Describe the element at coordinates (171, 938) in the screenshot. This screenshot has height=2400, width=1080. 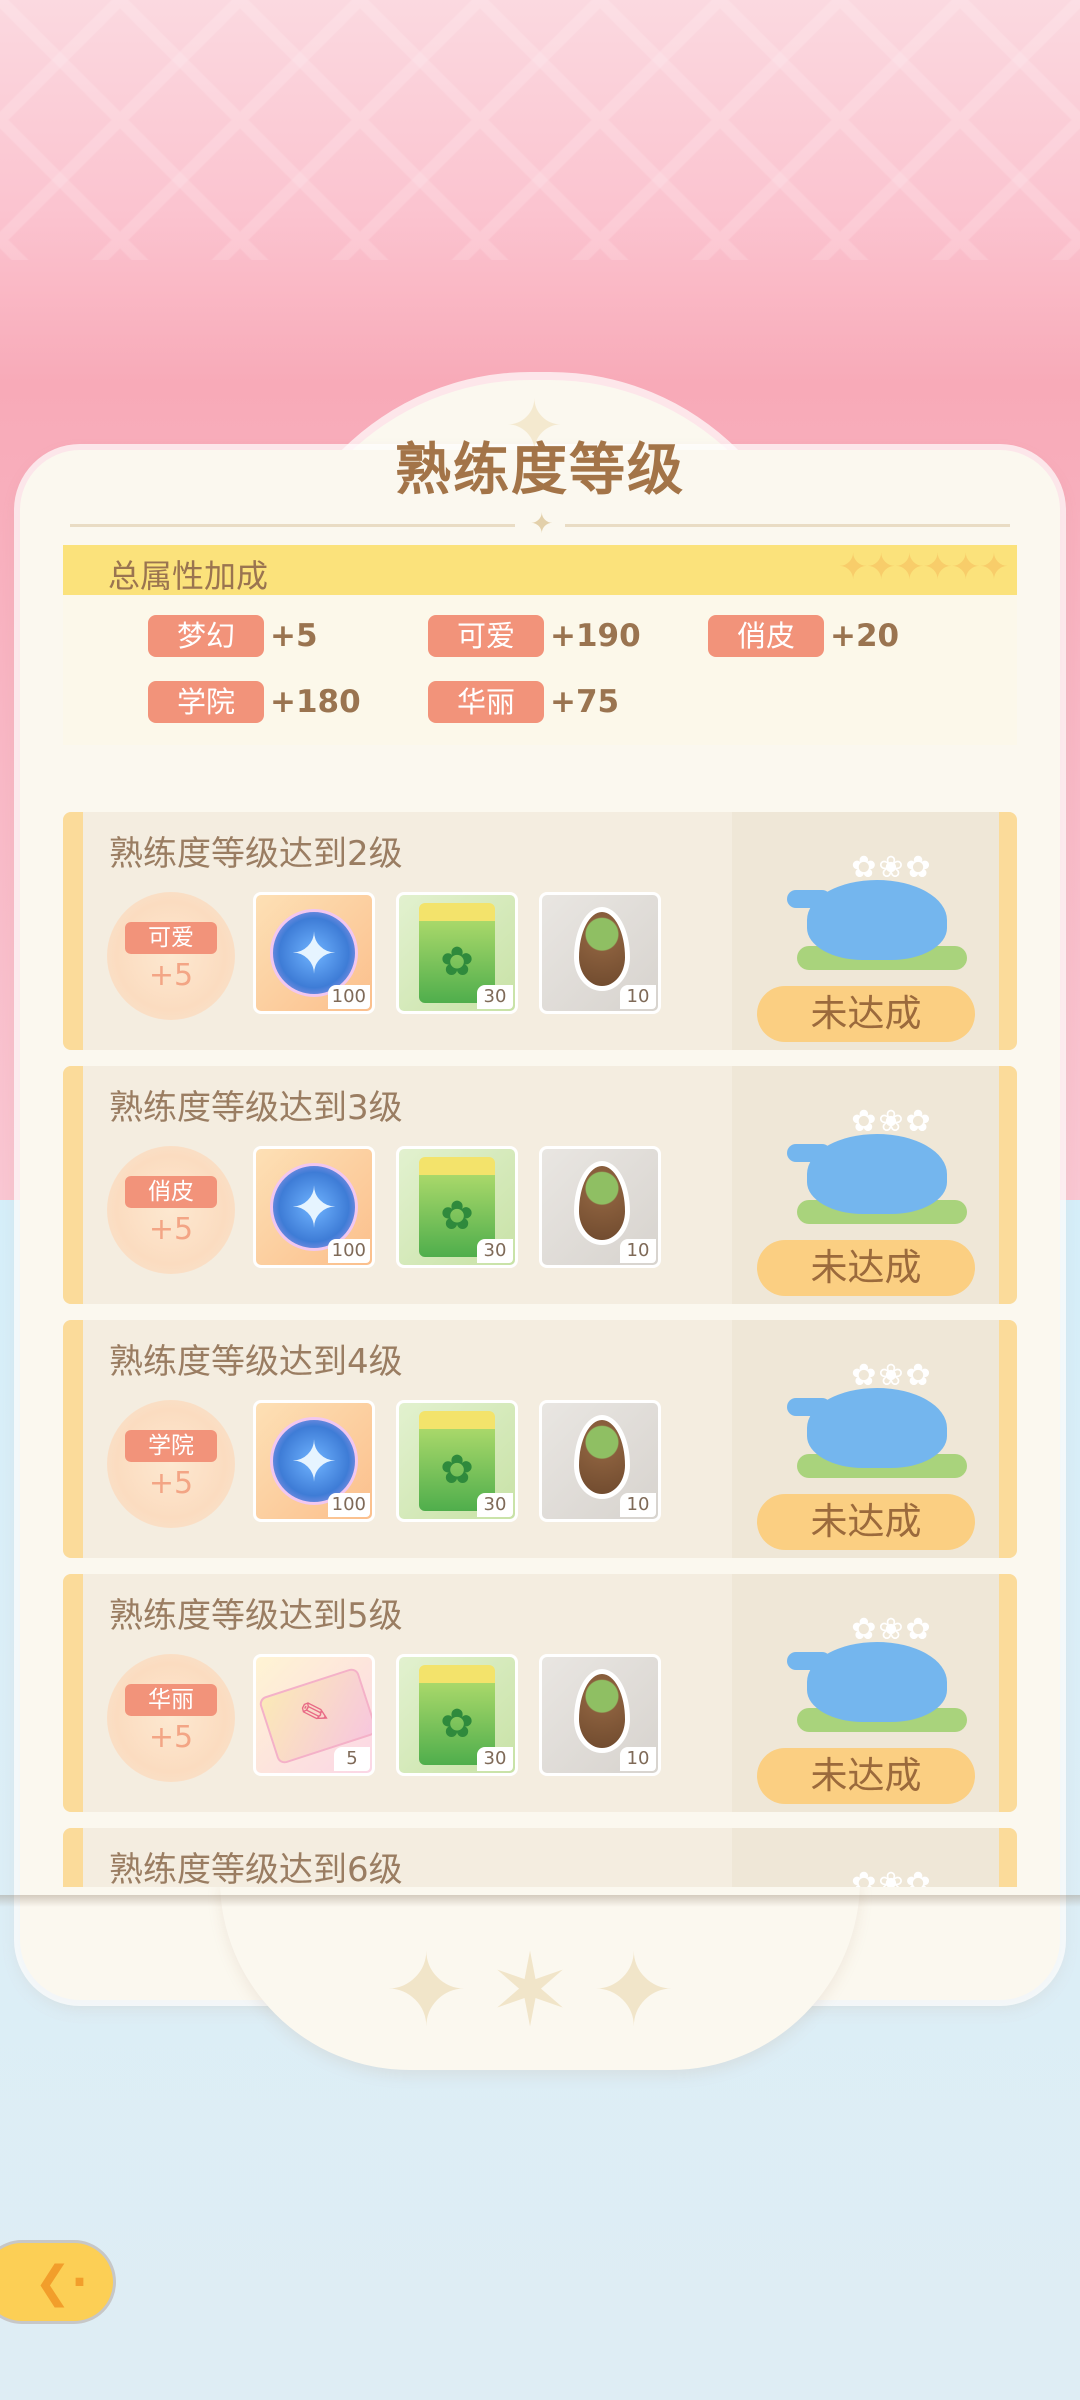
I see `attr-reward-badge: 可爱` at that location.